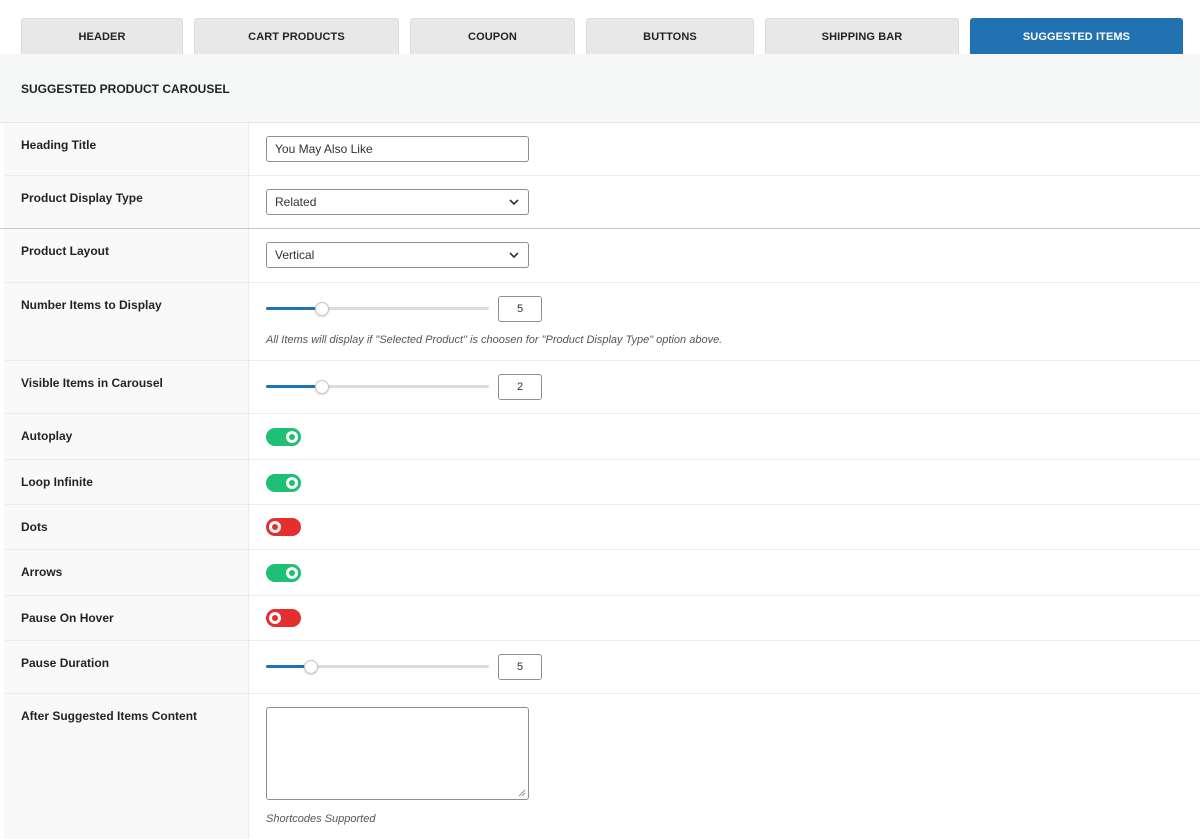 The height and width of the screenshot is (839, 1200). What do you see at coordinates (42, 572) in the screenshot?
I see `field-label: Arrows` at bounding box center [42, 572].